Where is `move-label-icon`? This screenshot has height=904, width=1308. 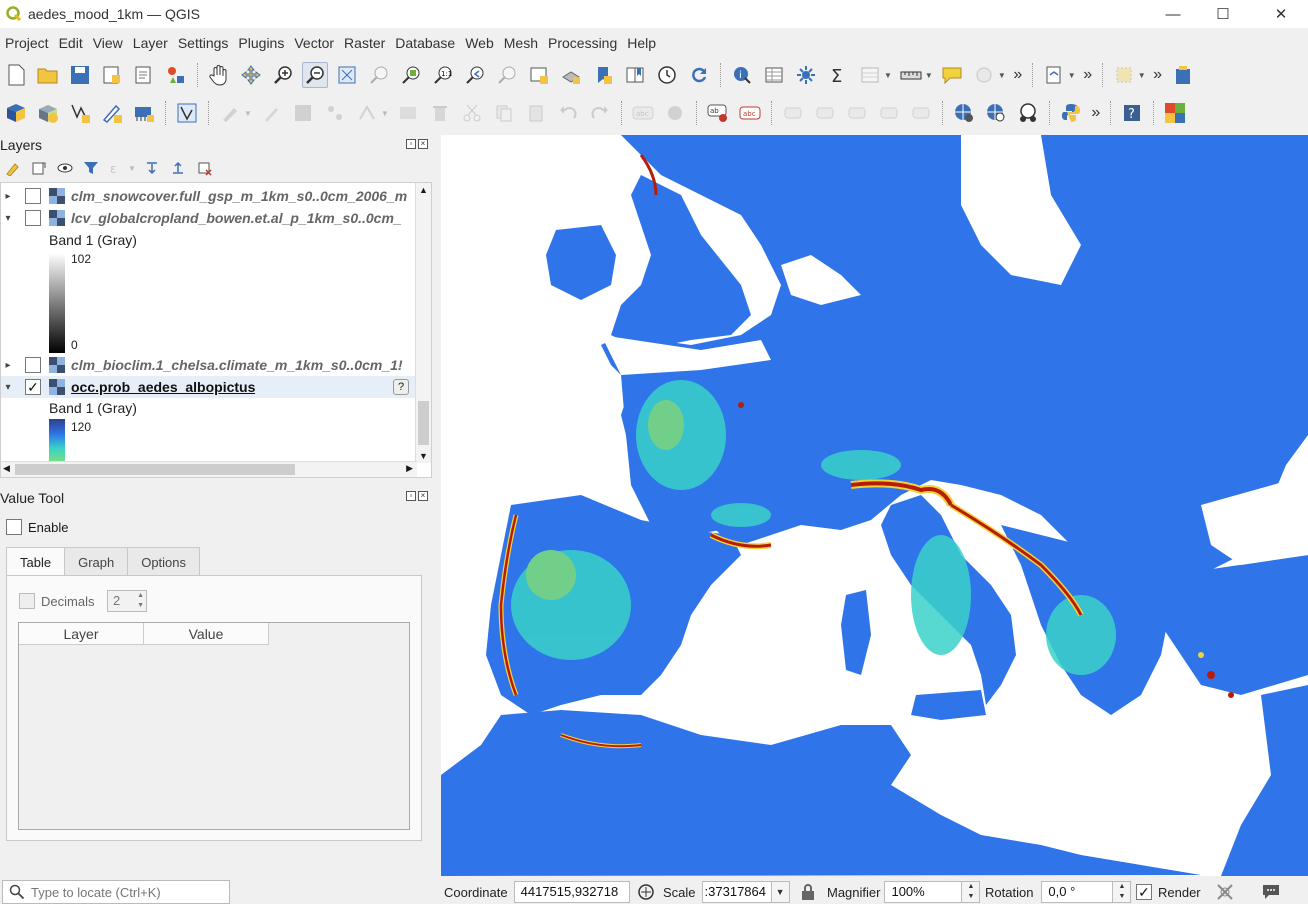 move-label-icon is located at coordinates (857, 113).